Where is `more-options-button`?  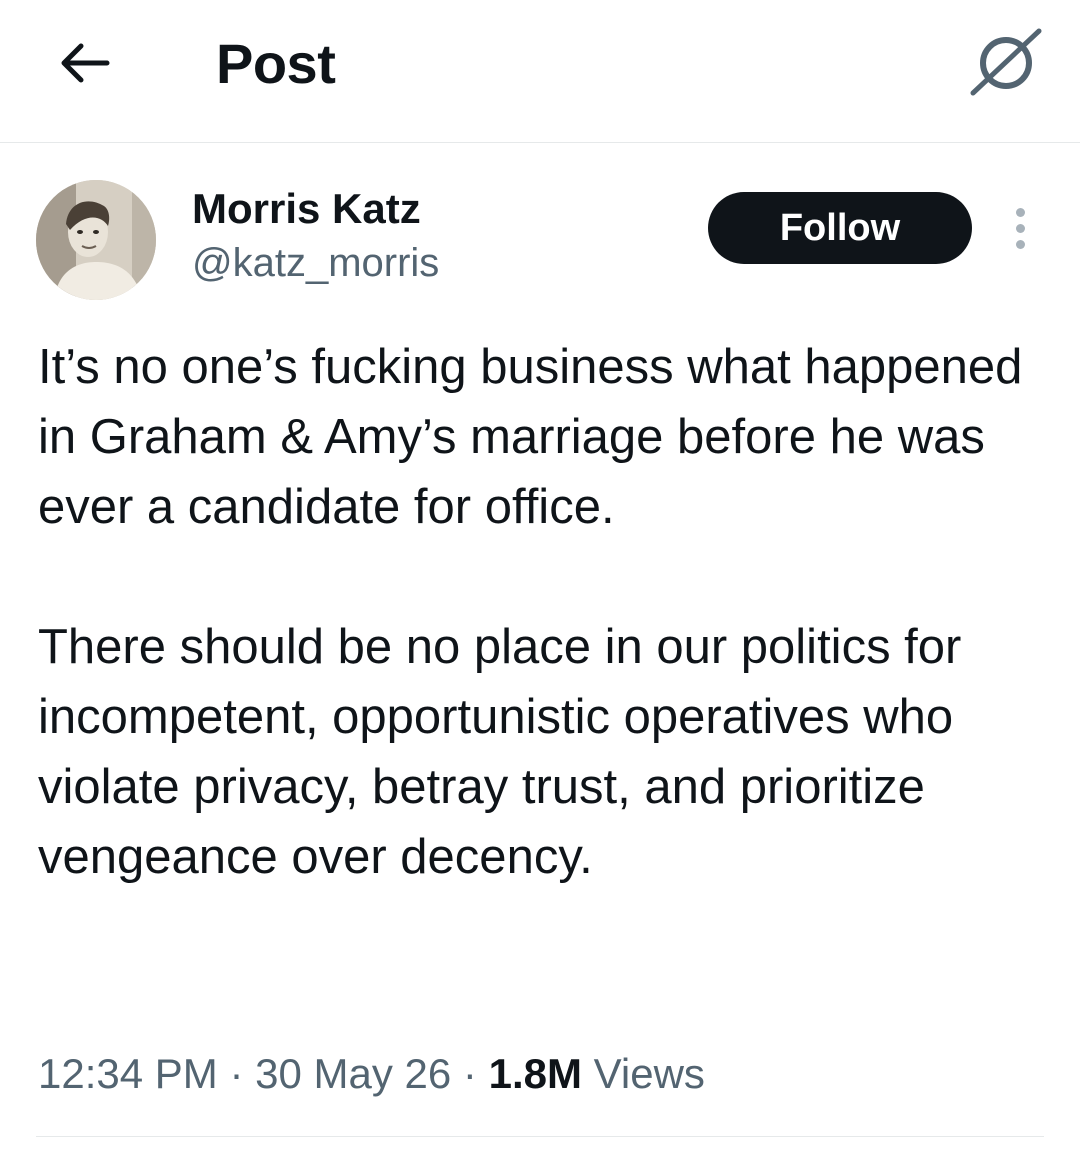 more-options-button is located at coordinates (1020, 228).